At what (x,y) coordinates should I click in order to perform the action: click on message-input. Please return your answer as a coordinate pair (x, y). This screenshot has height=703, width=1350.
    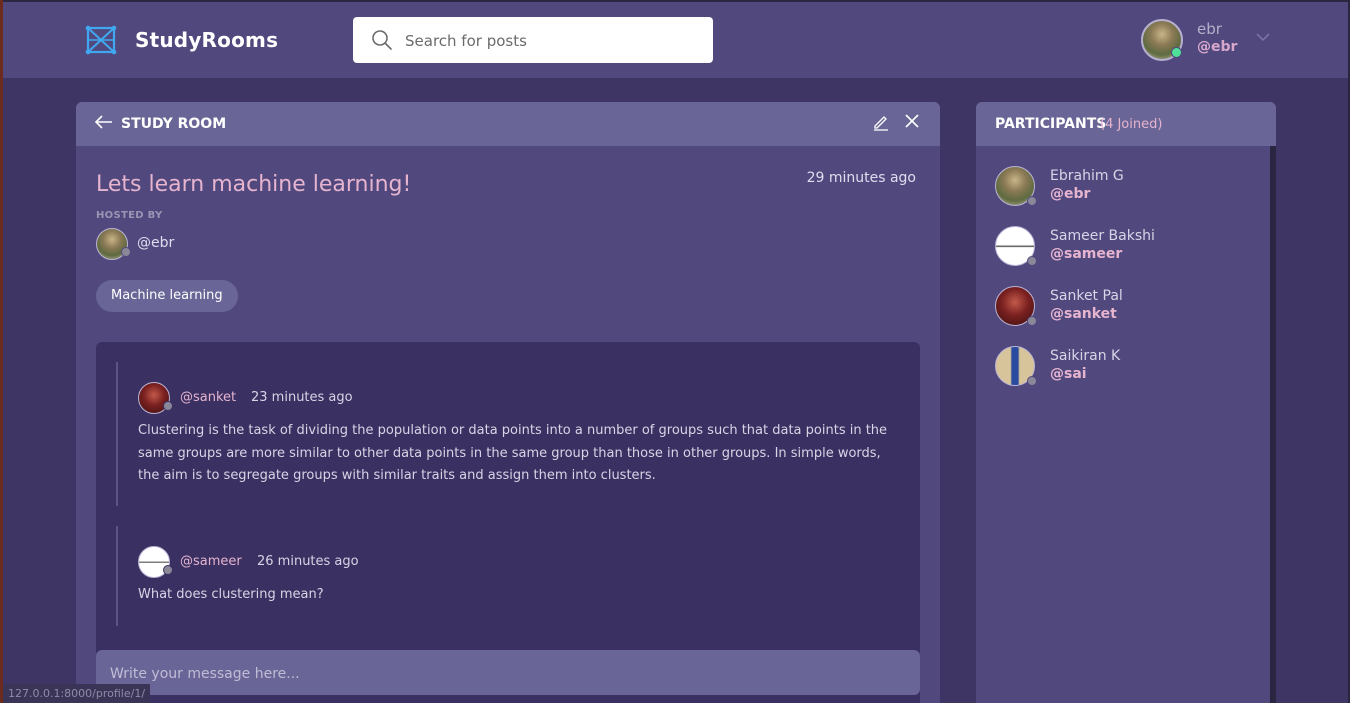
    Looking at the image, I should click on (510, 673).